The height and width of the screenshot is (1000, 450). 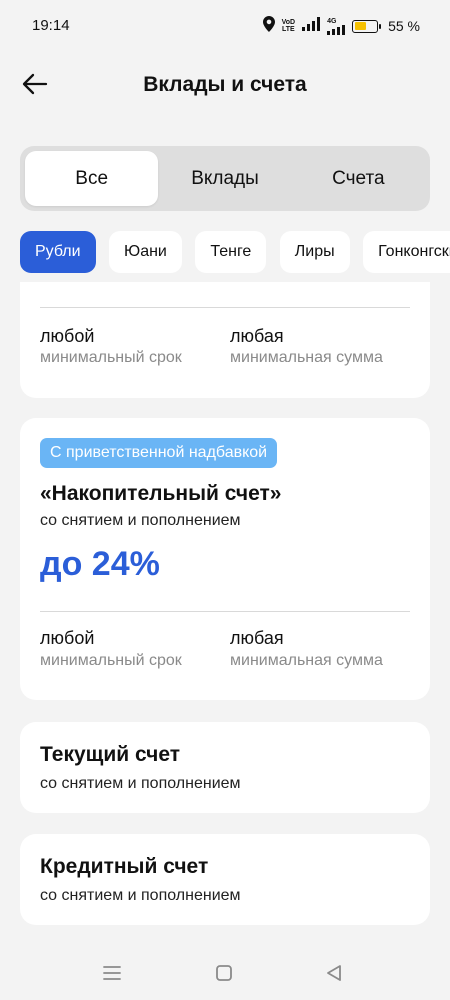 I want to click on menu-button, so click(x=112, y=975).